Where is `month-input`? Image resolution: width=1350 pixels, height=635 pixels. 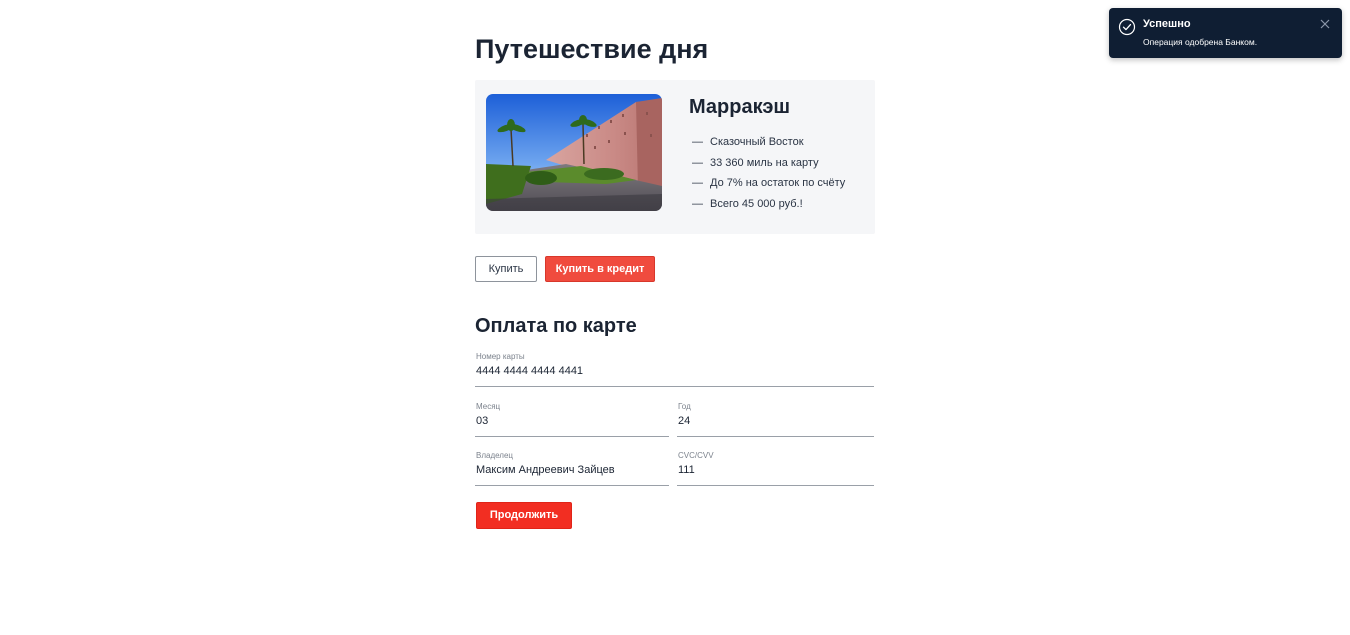 month-input is located at coordinates (572, 421).